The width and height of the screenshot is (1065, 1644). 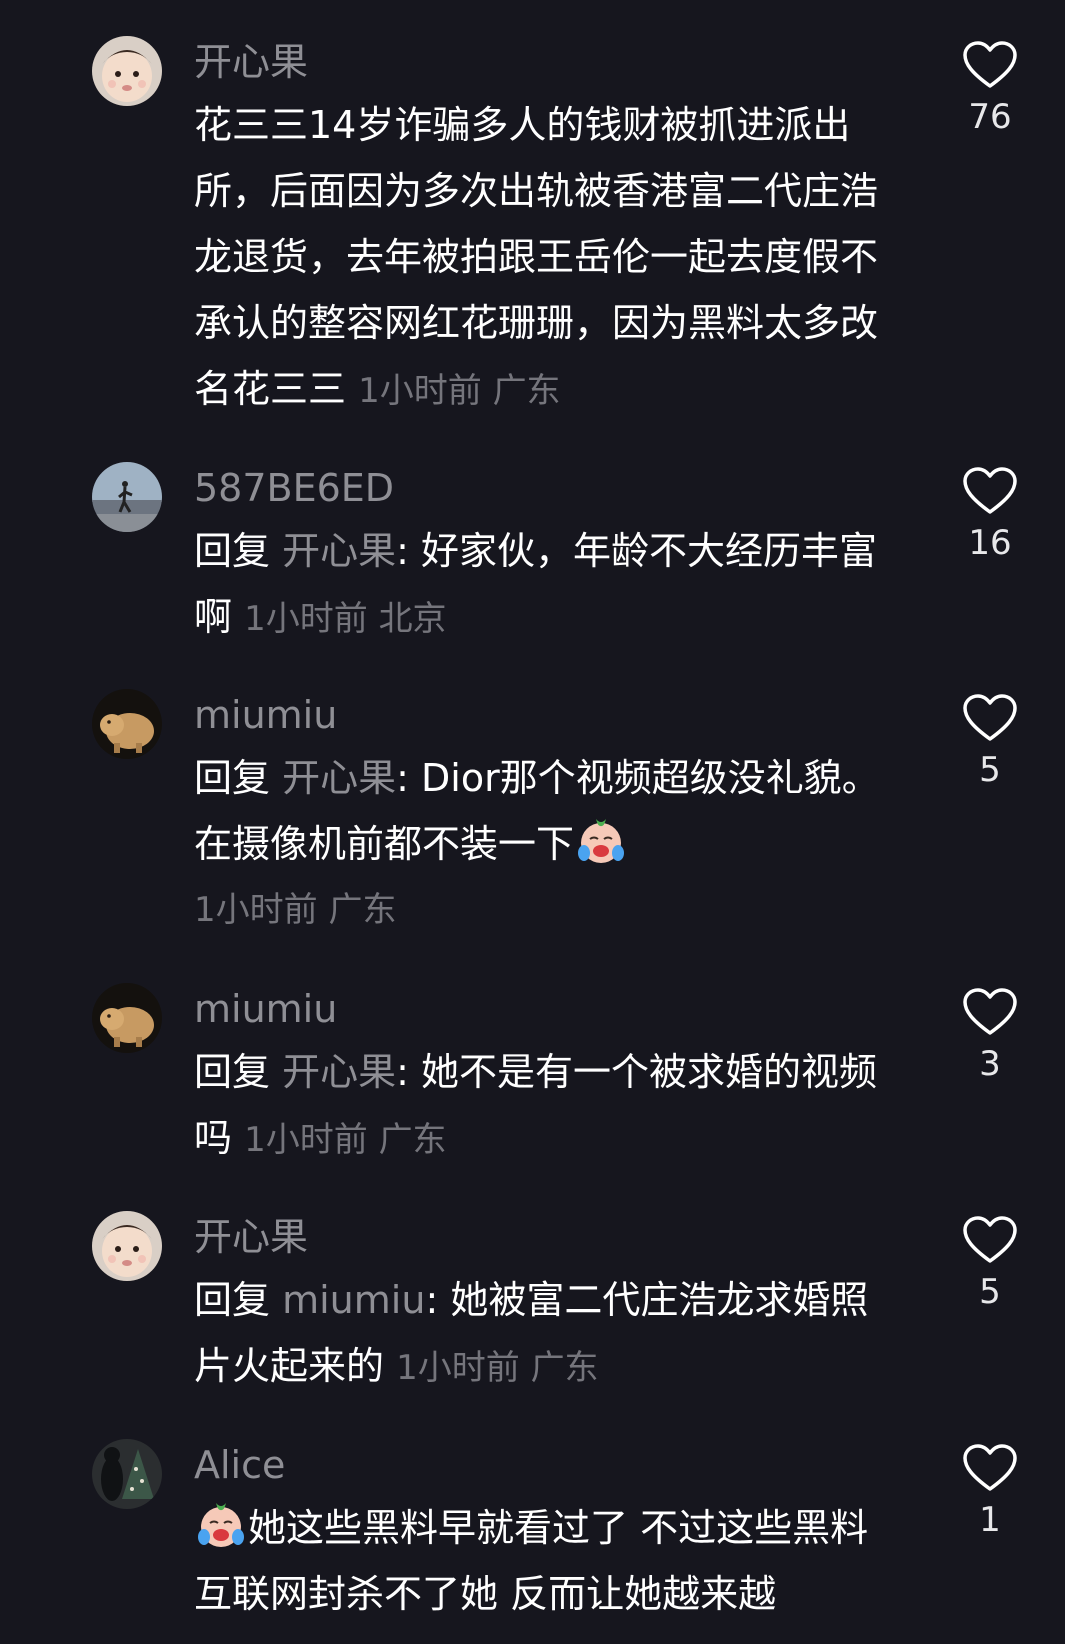 I want to click on reply-target-username: miumiu, so click(x=353, y=1300).